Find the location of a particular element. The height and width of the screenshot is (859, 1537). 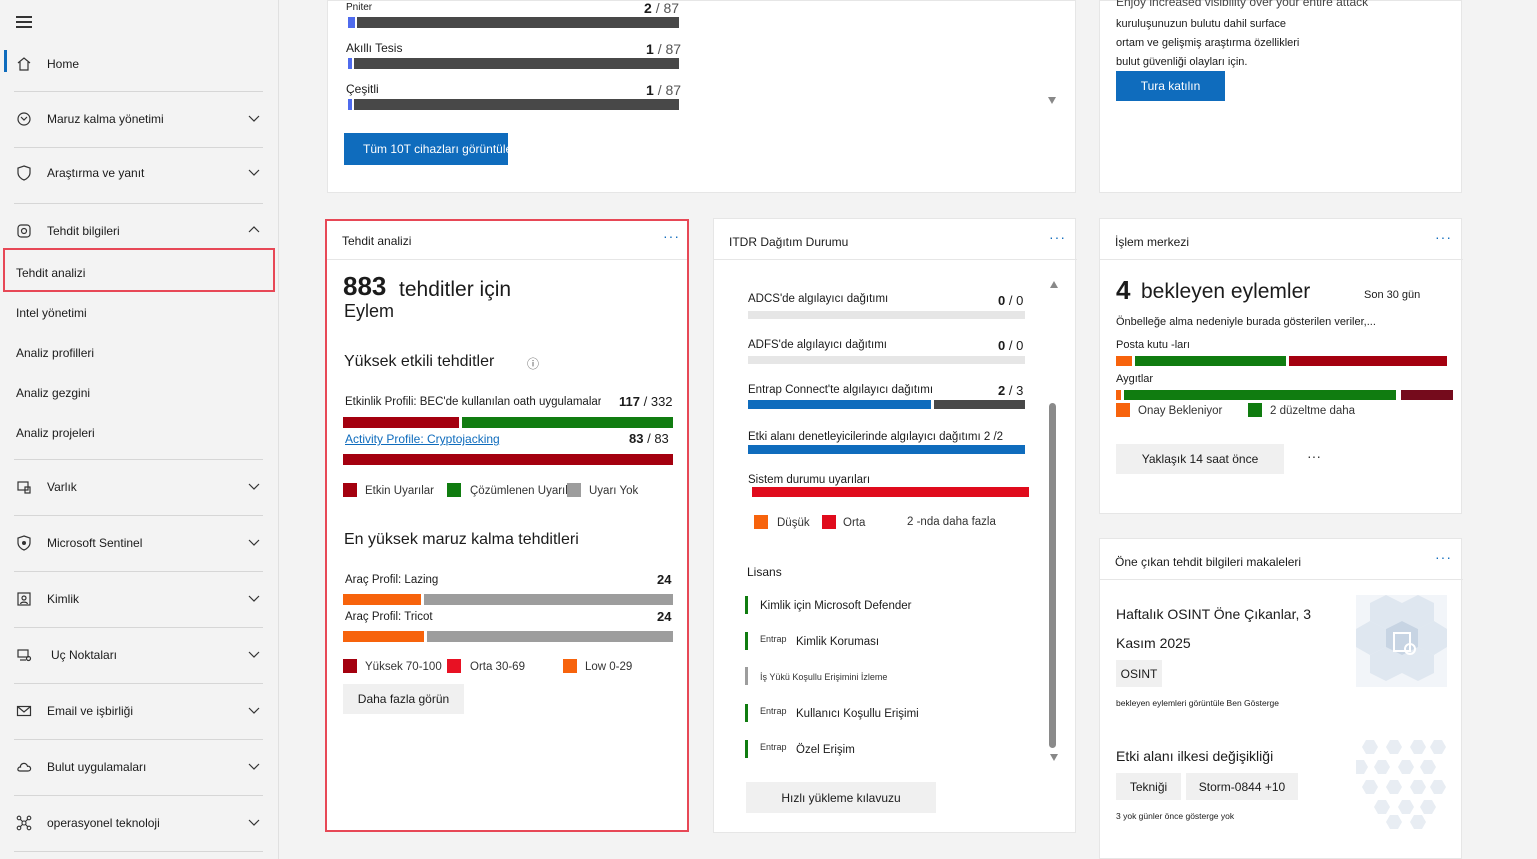

row-label: Posta kutu -ları is located at coordinates (1153, 345).